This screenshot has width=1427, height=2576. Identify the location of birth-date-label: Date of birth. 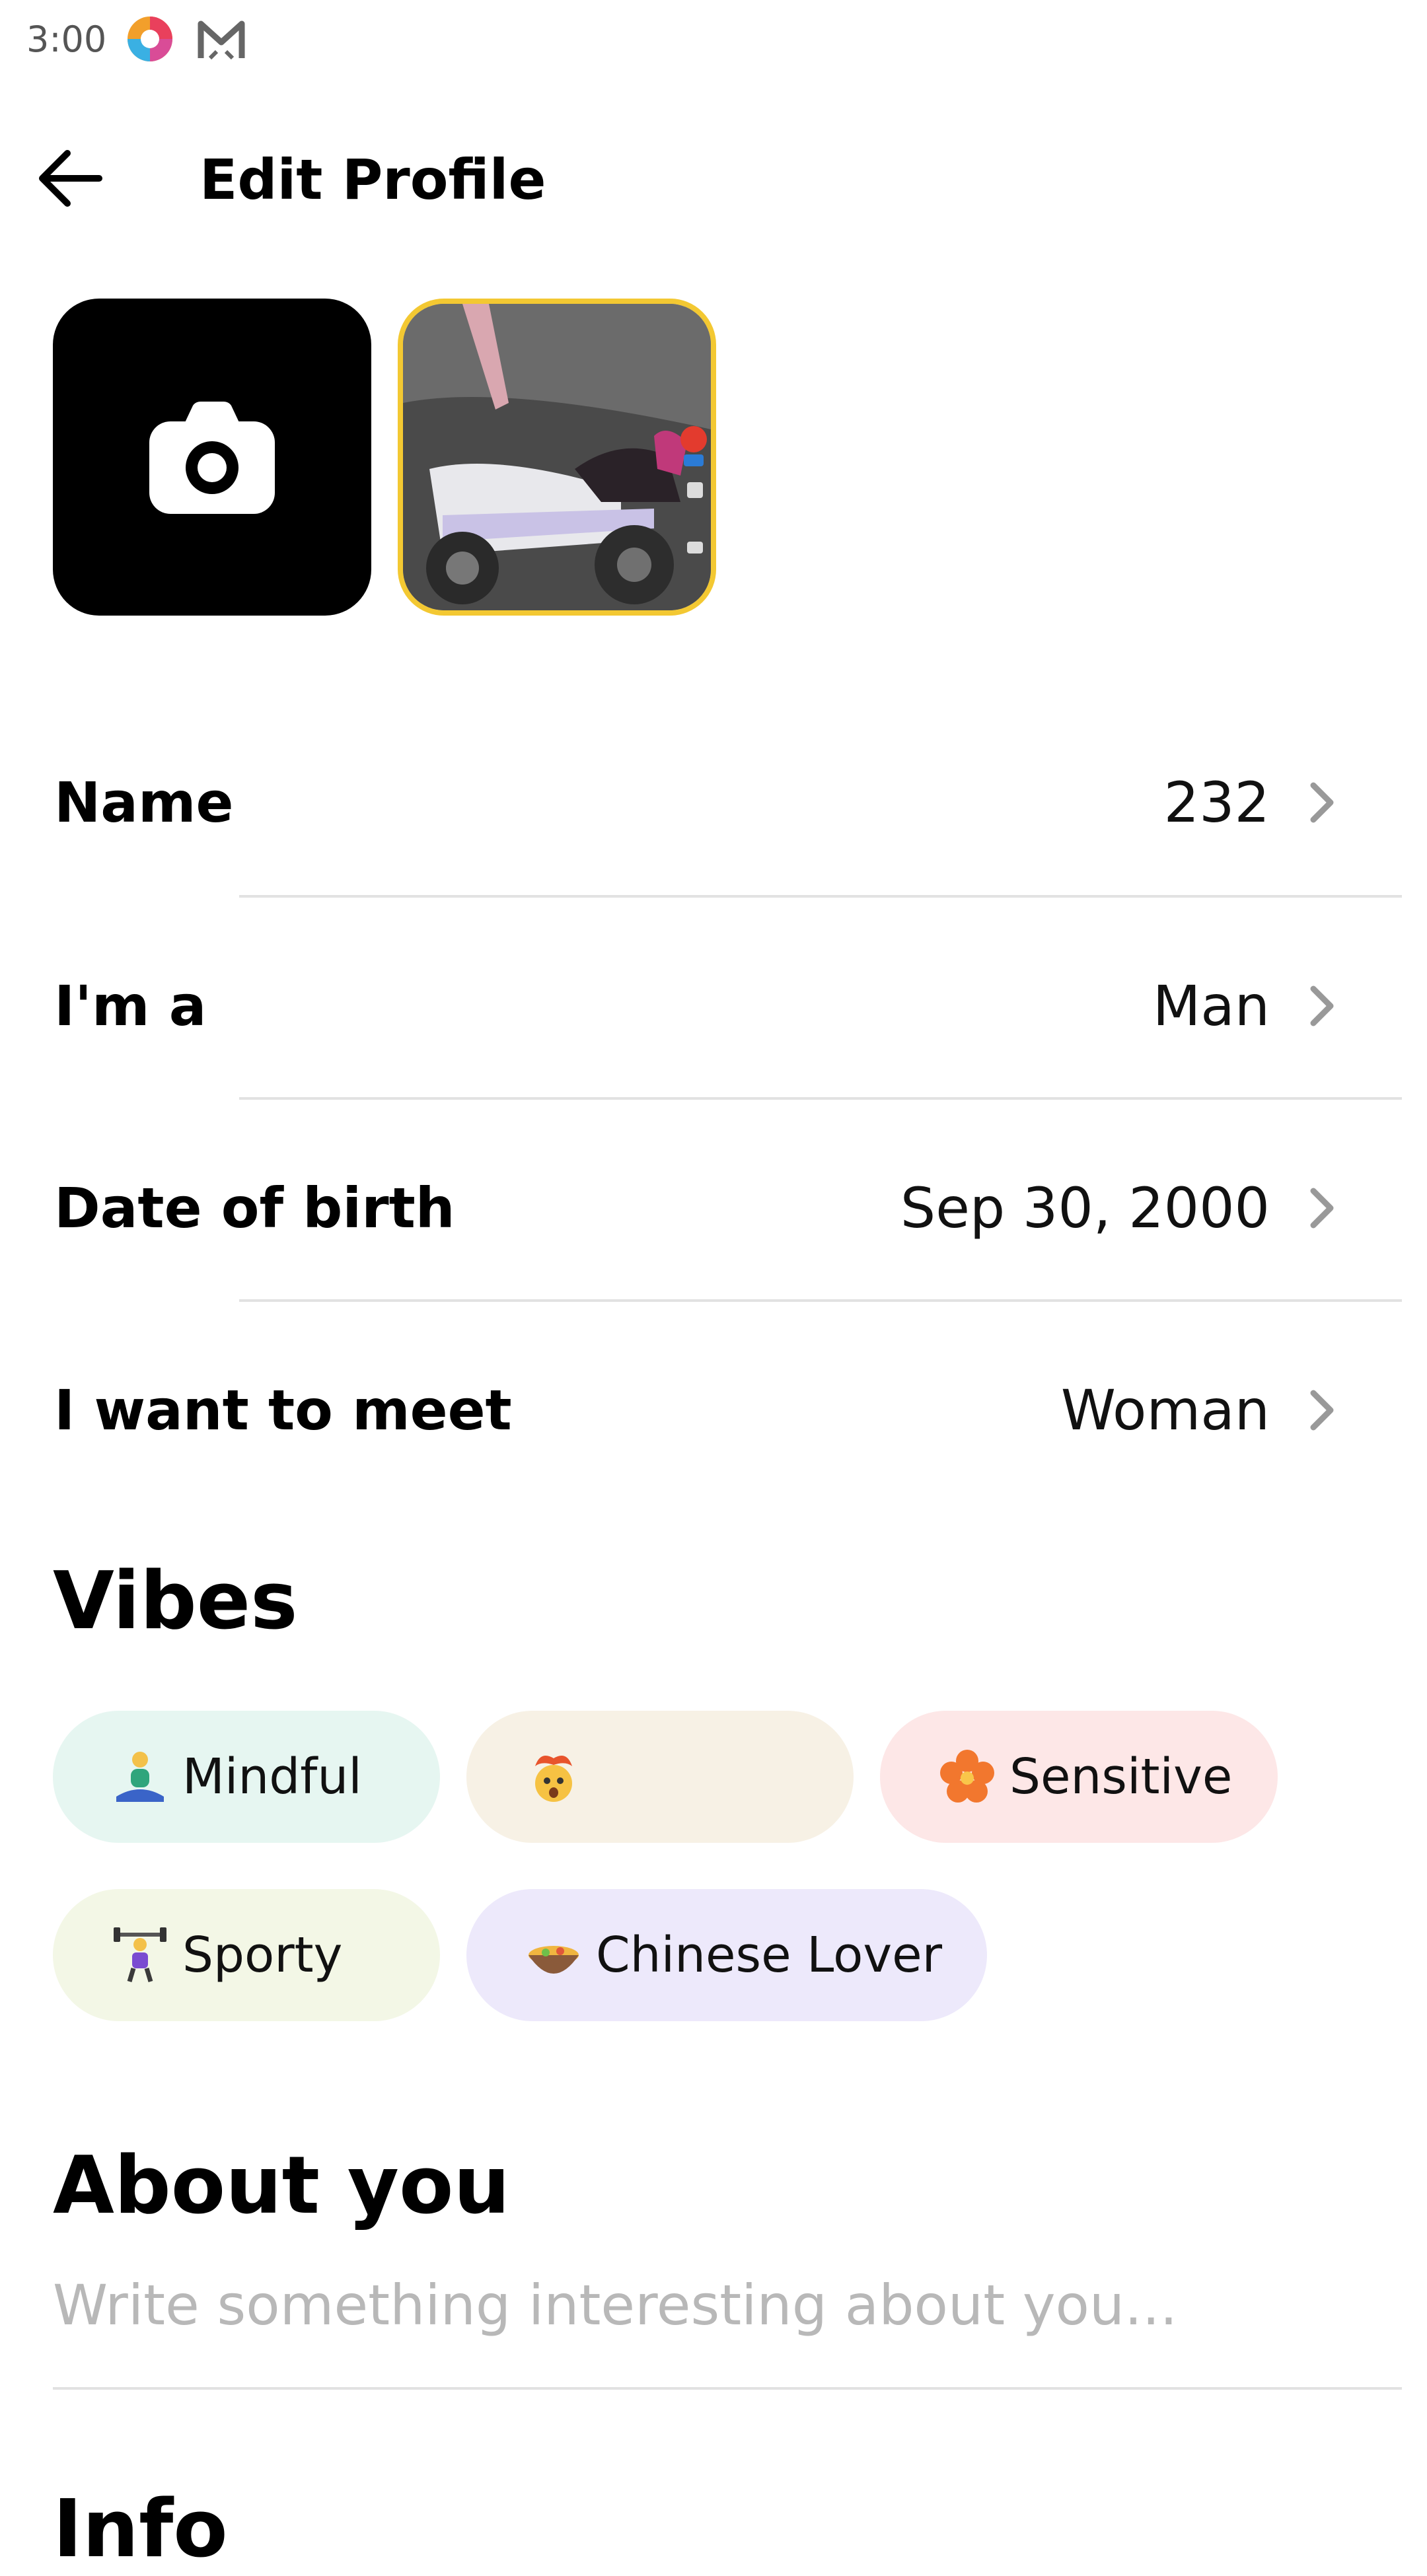
(254, 1208).